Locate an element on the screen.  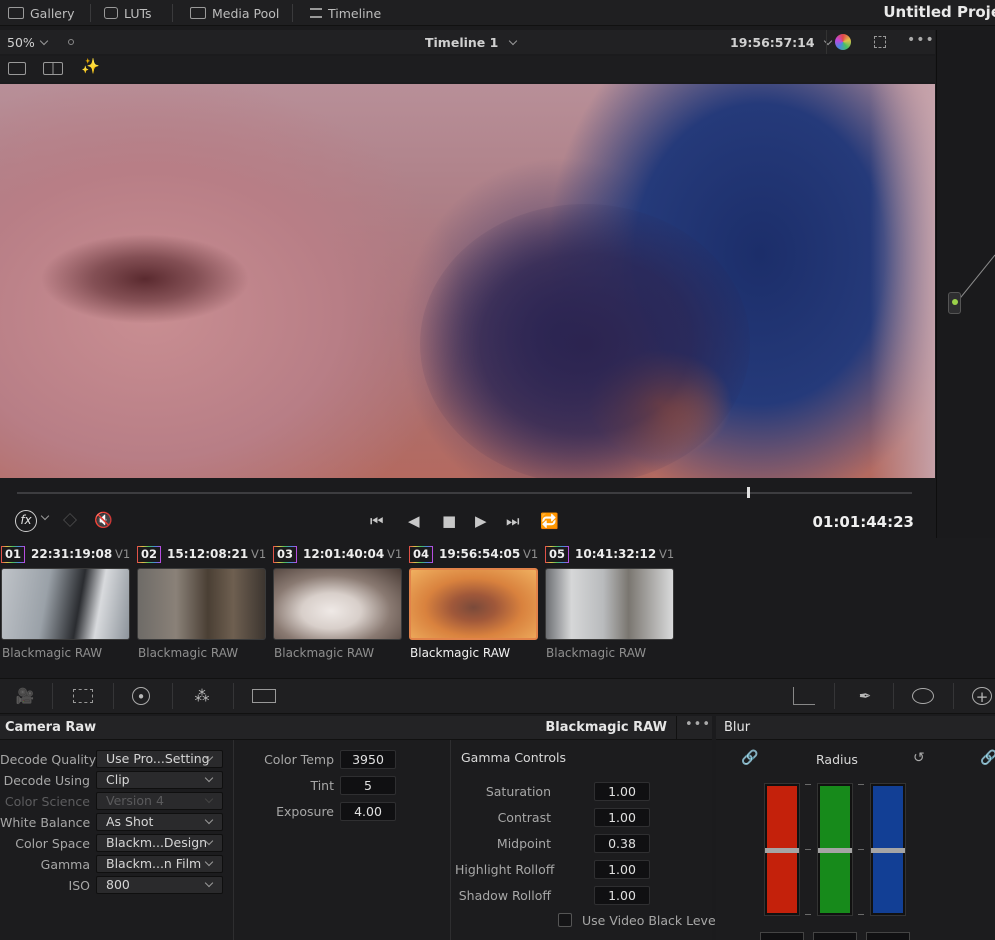
gamma-select: Blackm...n Film is located at coordinates (159, 864).